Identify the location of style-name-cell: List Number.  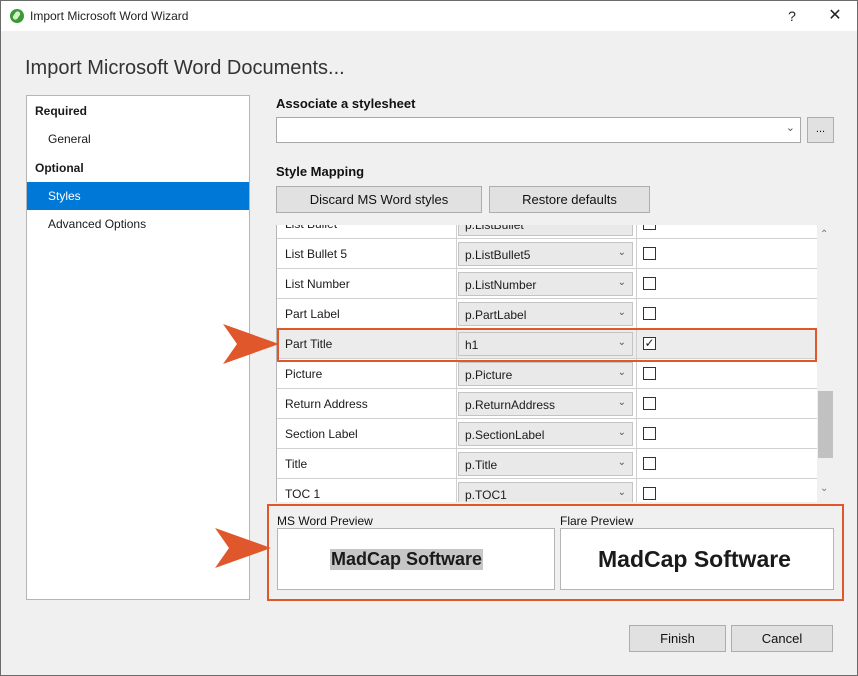
(317, 284).